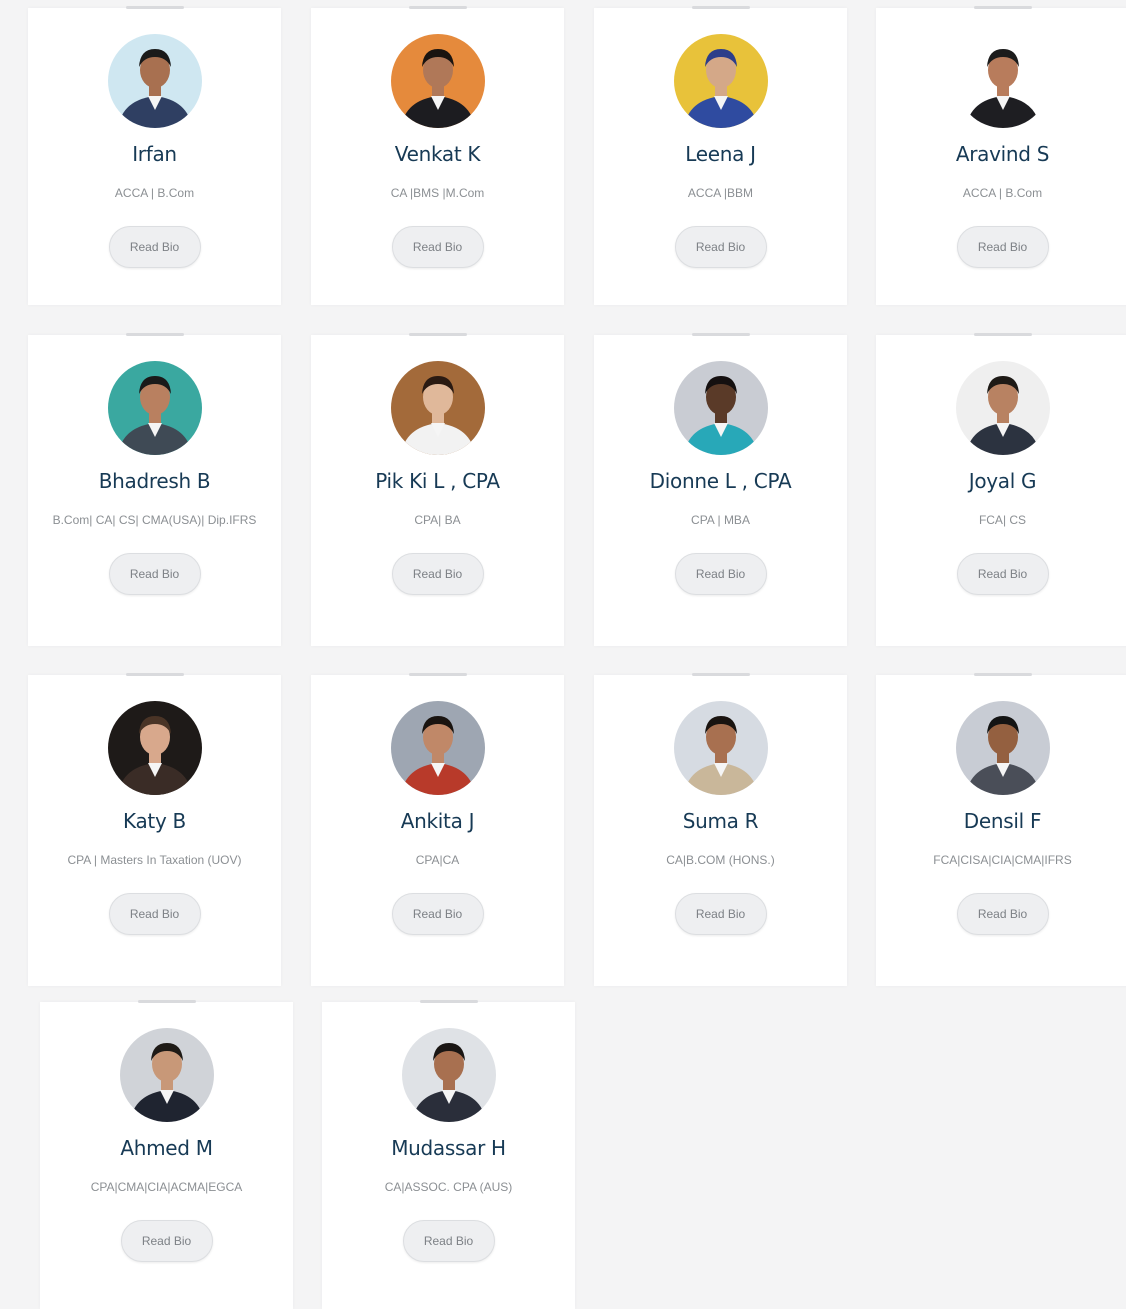 This screenshot has width=1126, height=1309. Describe the element at coordinates (1002, 481) in the screenshot. I see `profile-name: Joyal G` at that location.